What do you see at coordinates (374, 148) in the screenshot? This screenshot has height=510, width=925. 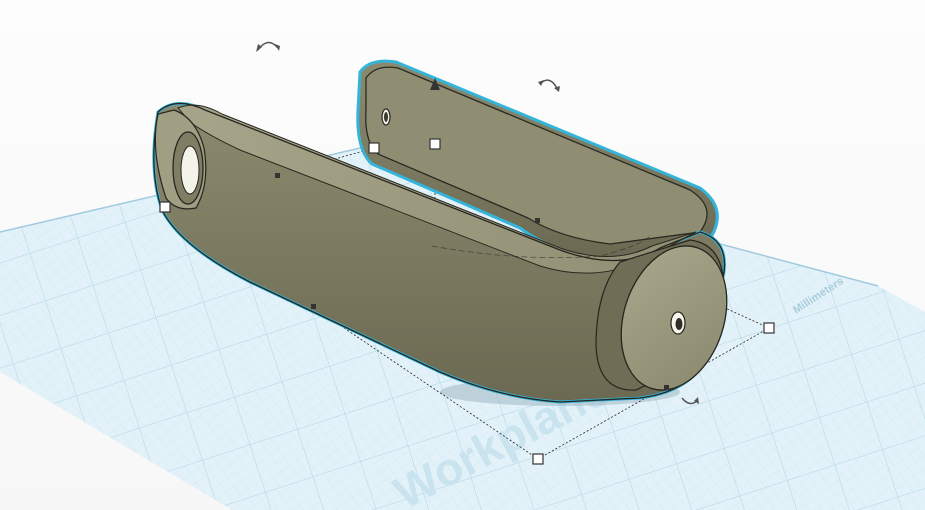 I see `resize-handle-back` at bounding box center [374, 148].